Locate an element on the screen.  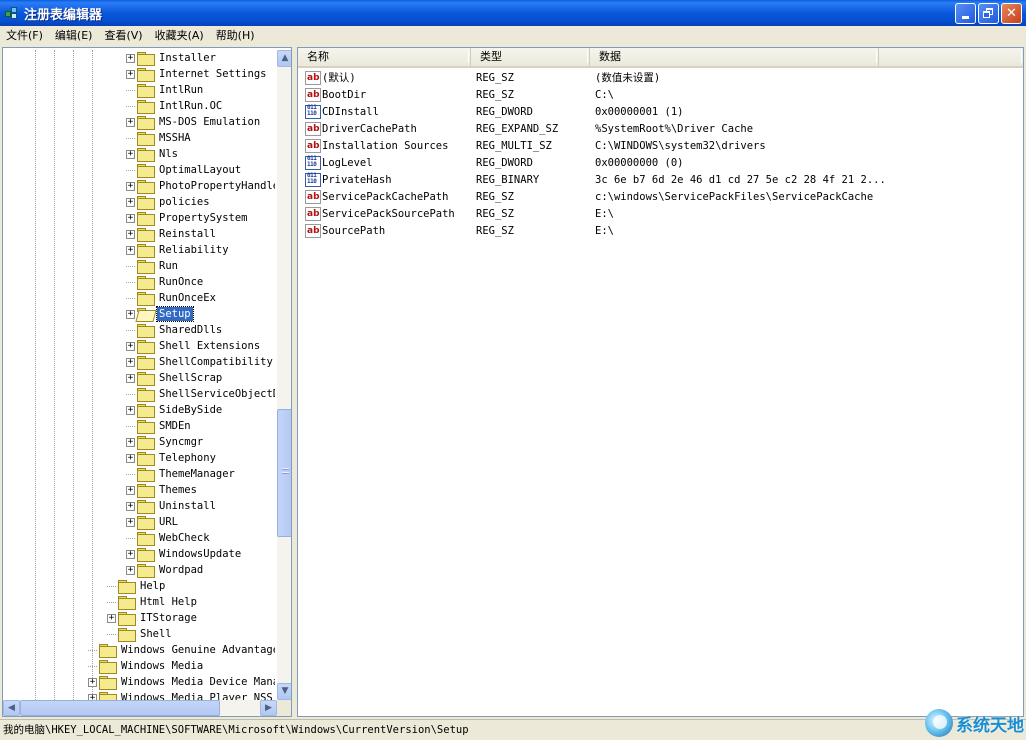
restore-button is located at coordinates (988, 13).